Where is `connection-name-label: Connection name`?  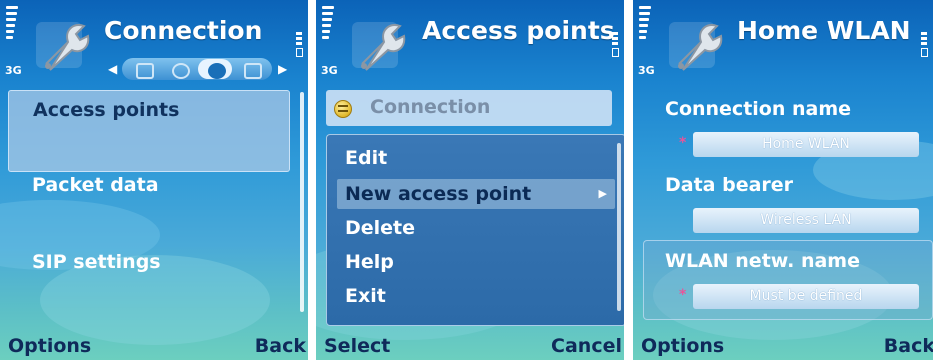 connection-name-label: Connection name is located at coordinates (758, 109).